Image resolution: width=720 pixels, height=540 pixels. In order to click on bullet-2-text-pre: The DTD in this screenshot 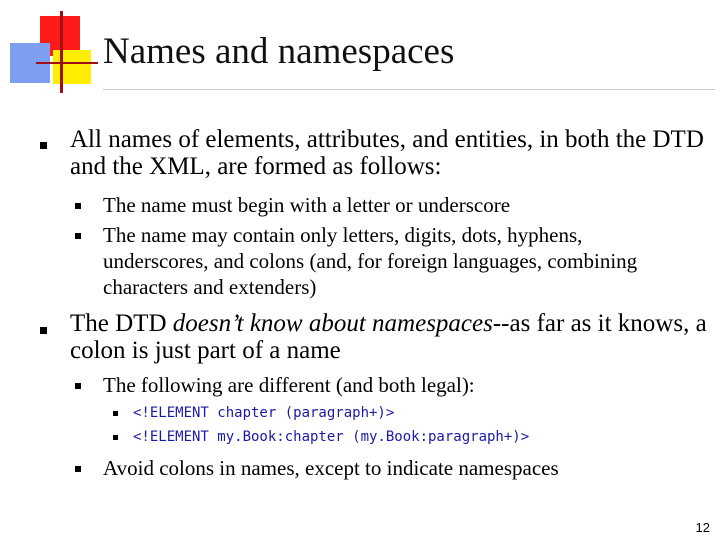, I will do `click(121, 323)`.